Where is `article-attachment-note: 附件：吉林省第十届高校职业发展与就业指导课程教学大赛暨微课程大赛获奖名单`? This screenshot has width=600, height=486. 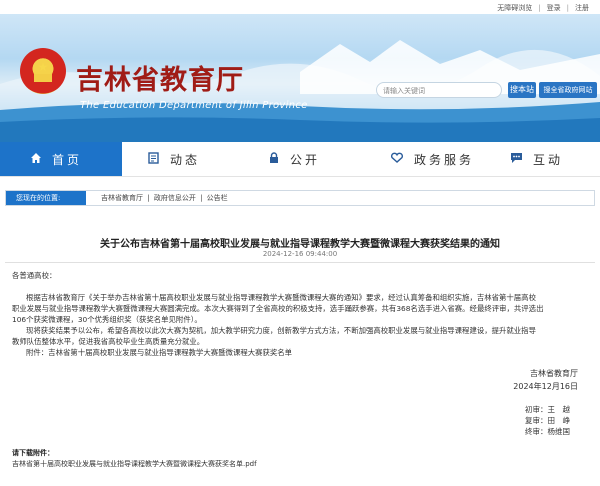 article-attachment-note: 附件：吉林省第十届高校职业发展与就业指导课程教学大赛暨微课程大赛获奖名单 is located at coordinates (159, 352).